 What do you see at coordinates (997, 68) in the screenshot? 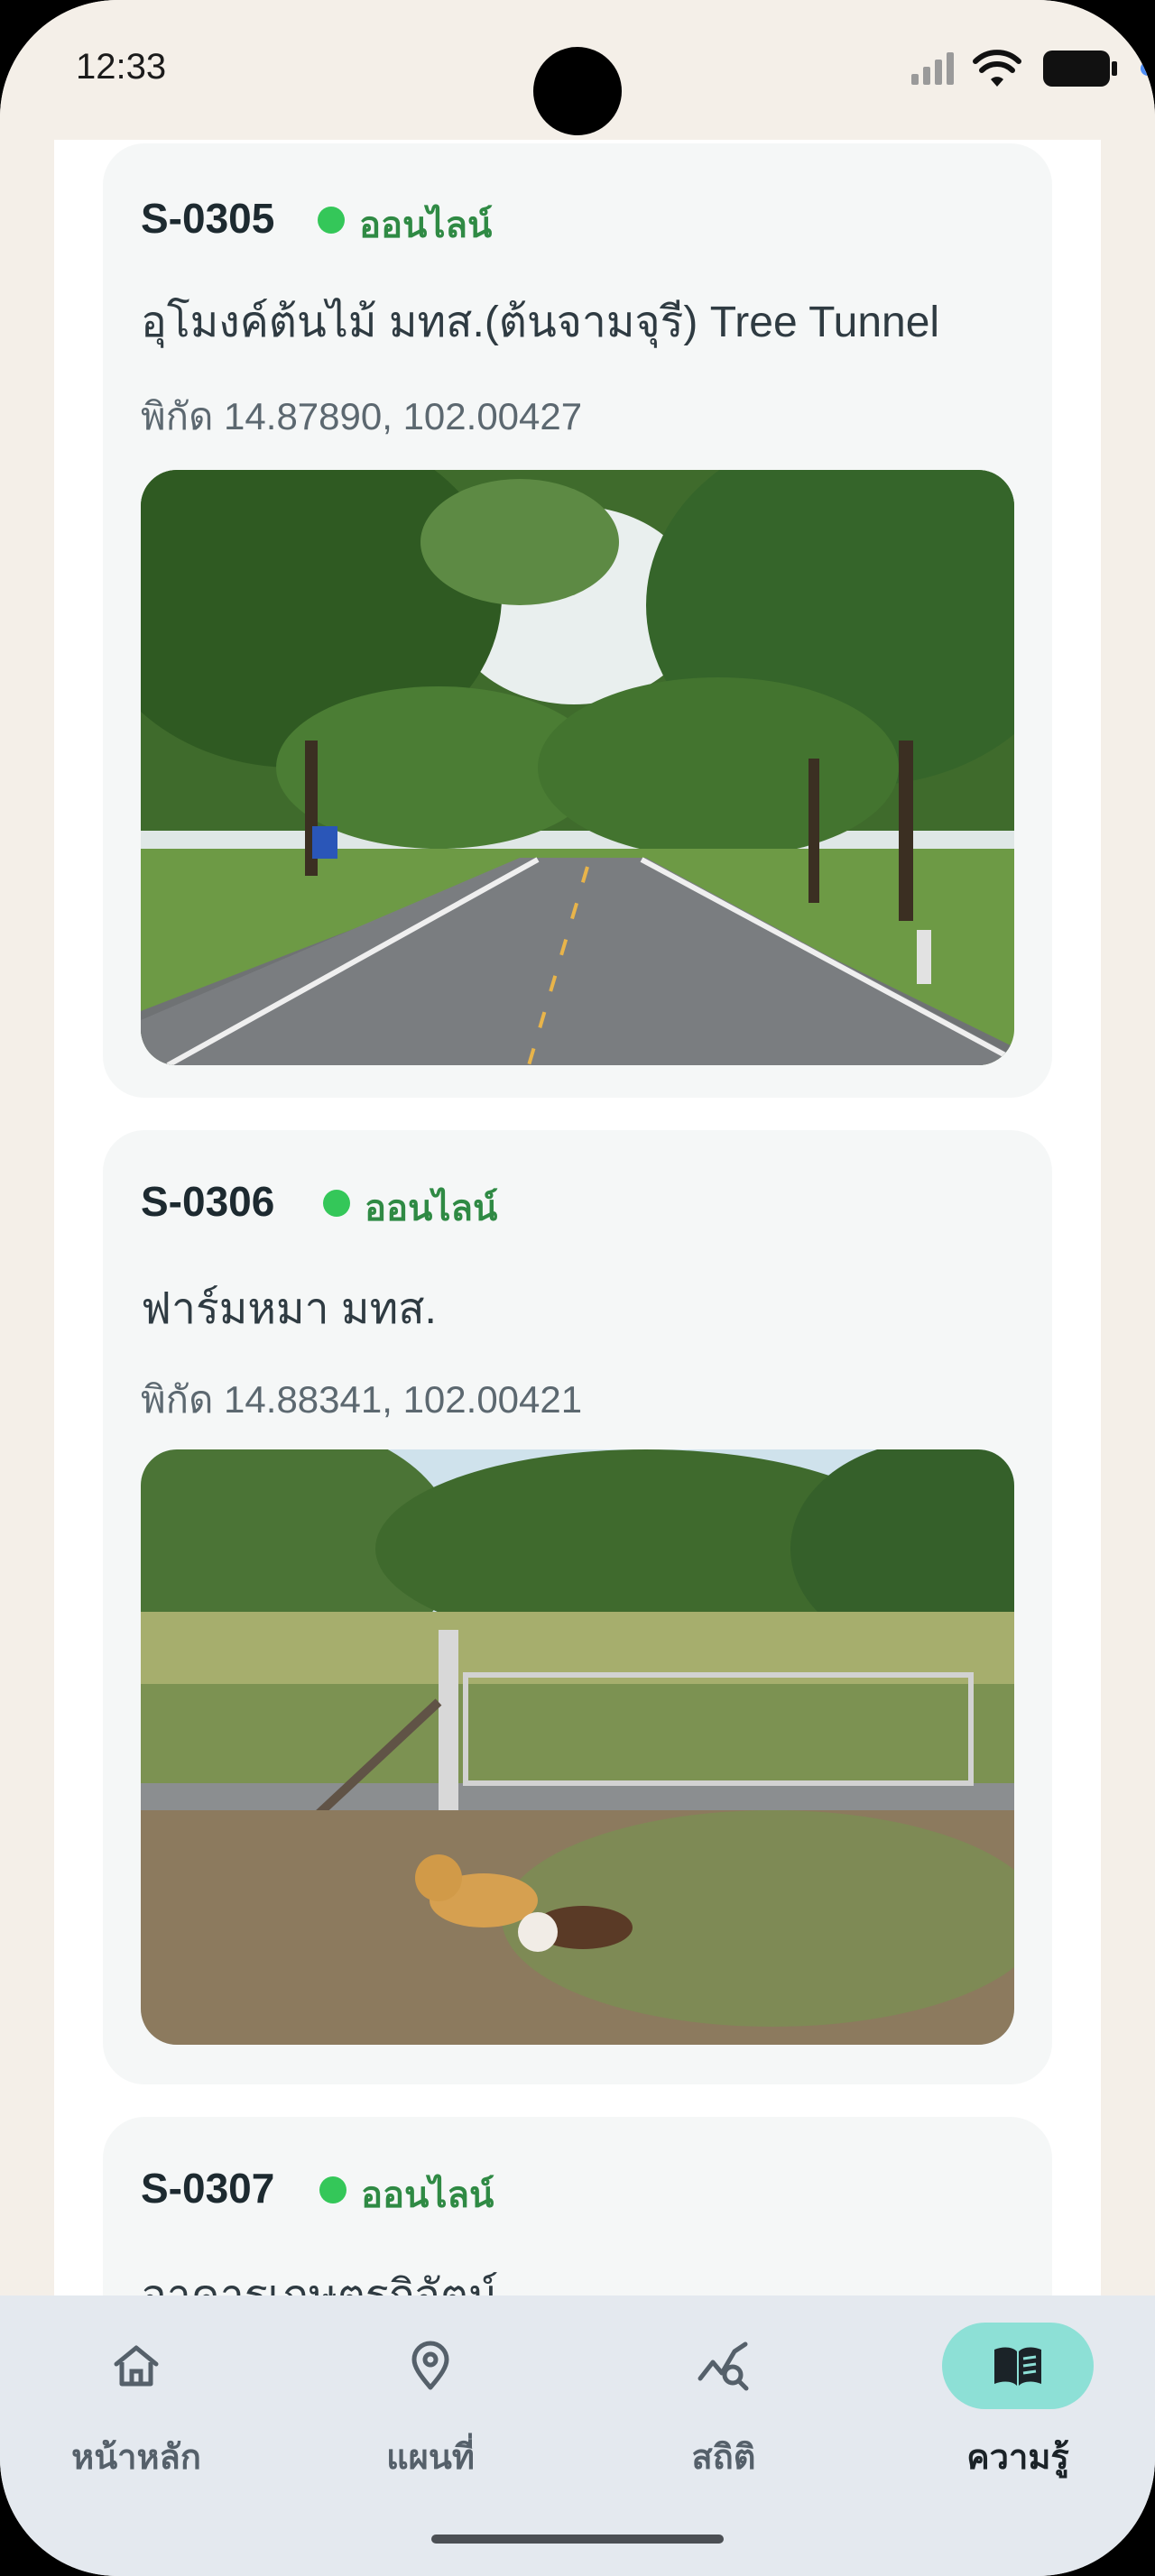
I see `wifi-icon` at bounding box center [997, 68].